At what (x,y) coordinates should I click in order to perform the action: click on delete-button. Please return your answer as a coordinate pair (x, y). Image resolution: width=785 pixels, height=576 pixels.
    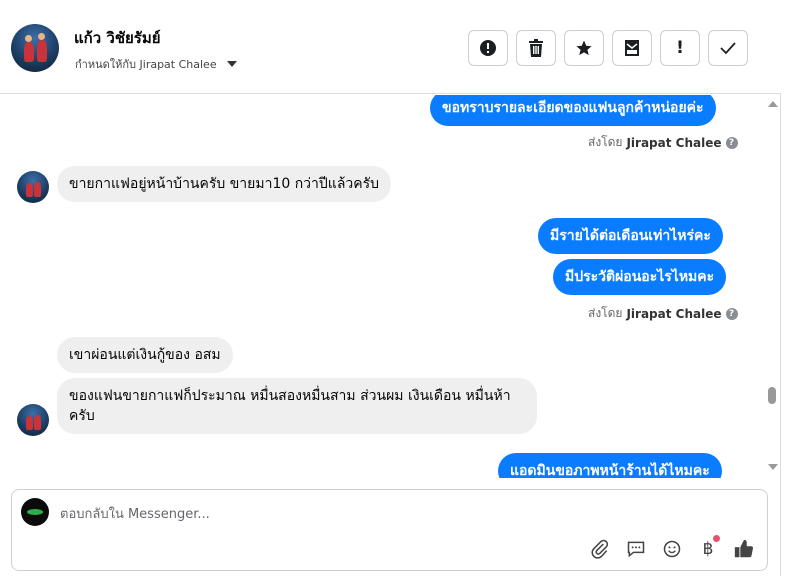
    Looking at the image, I should click on (536, 48).